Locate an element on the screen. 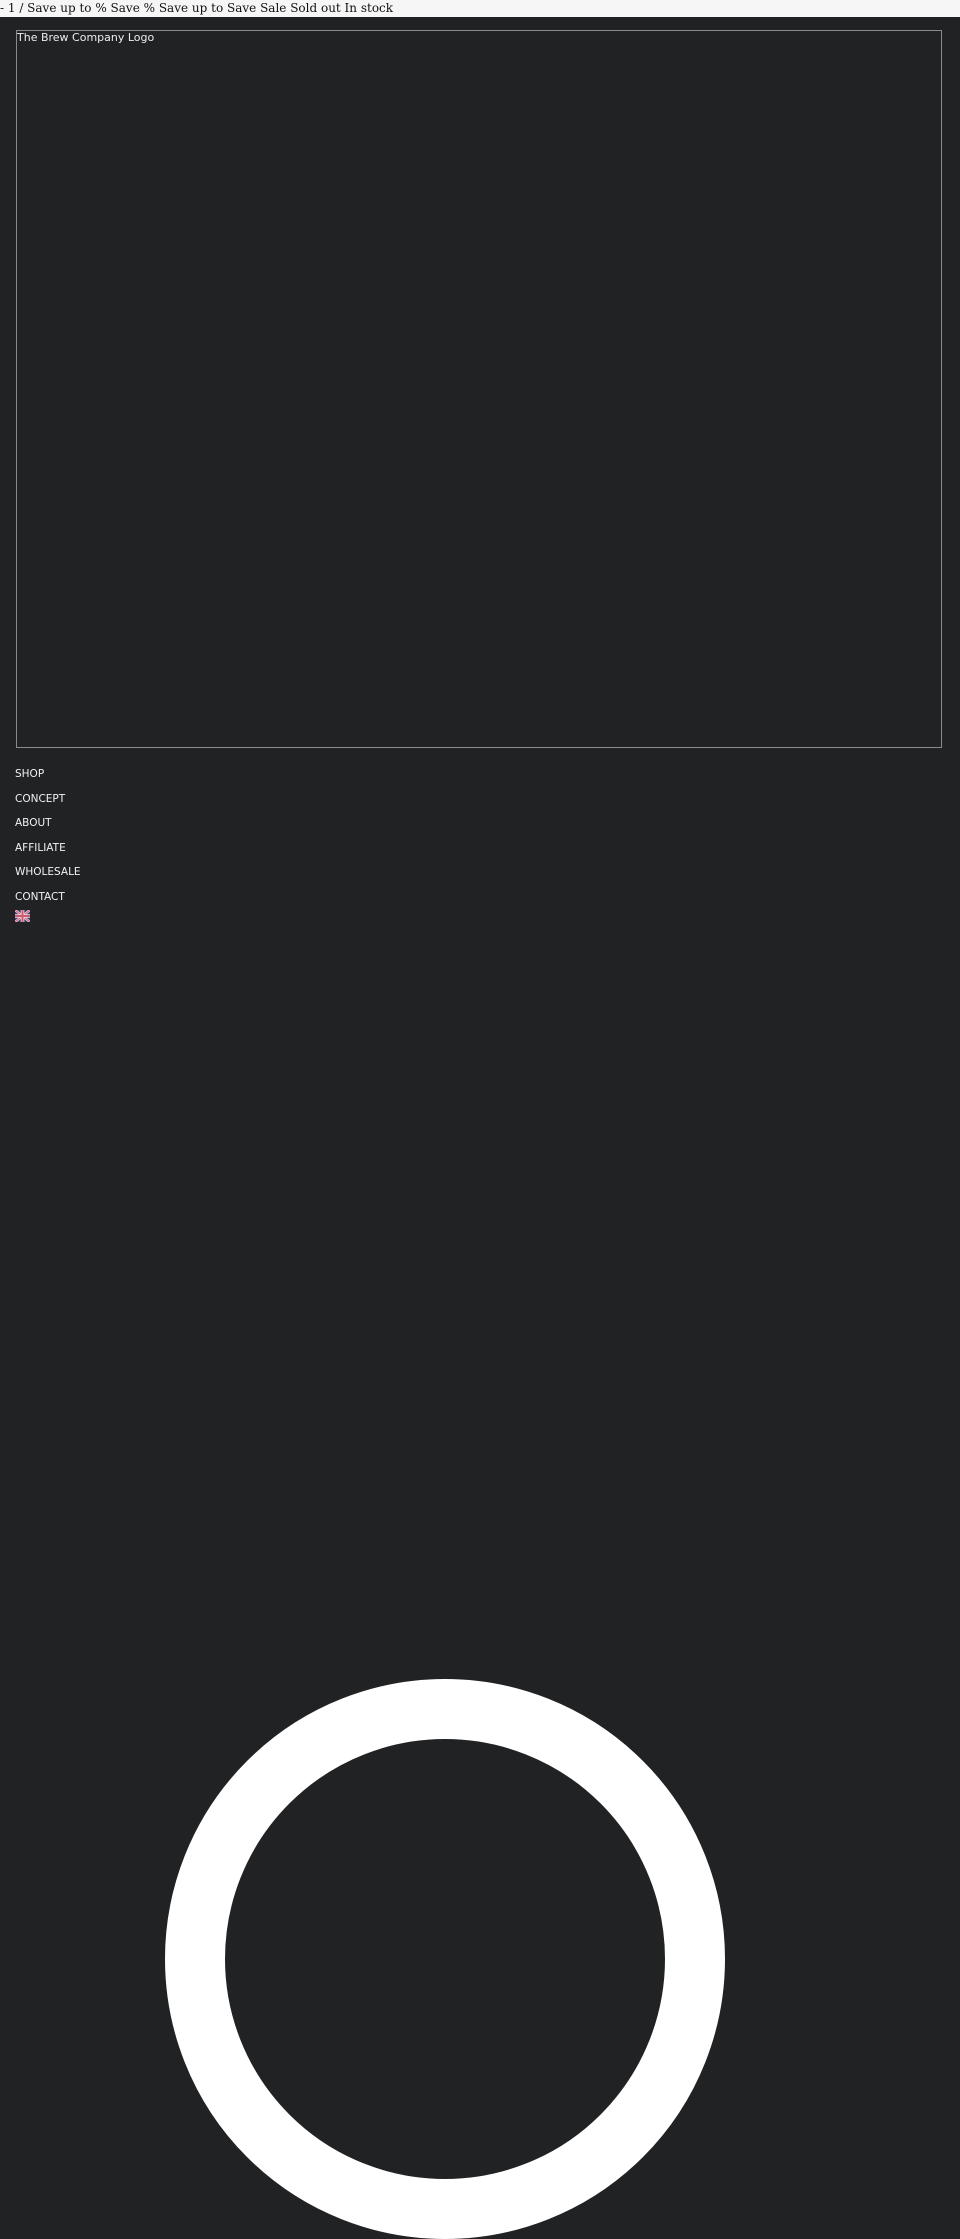 This screenshot has height=2239, width=960. logo-alt-text: The Brew Company Logo is located at coordinates (86, 37).